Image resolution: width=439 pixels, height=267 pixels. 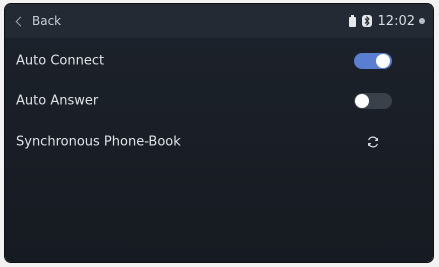 I want to click on back-button: Back, so click(x=38, y=21).